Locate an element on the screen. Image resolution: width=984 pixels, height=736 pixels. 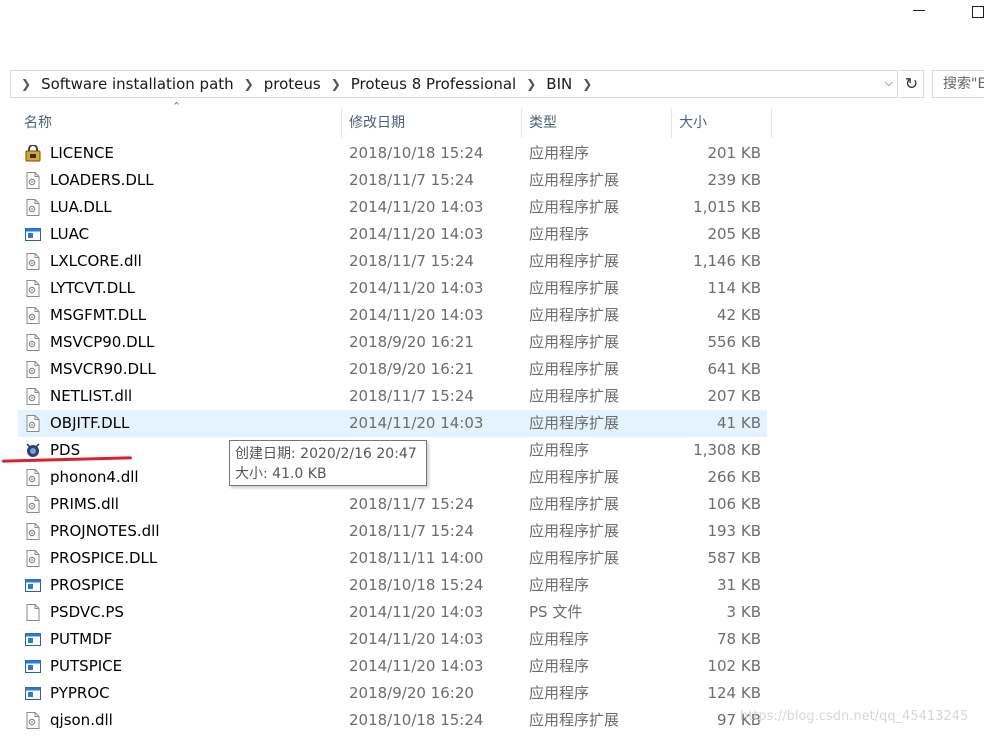
file-size: 239 KB is located at coordinates (734, 180).